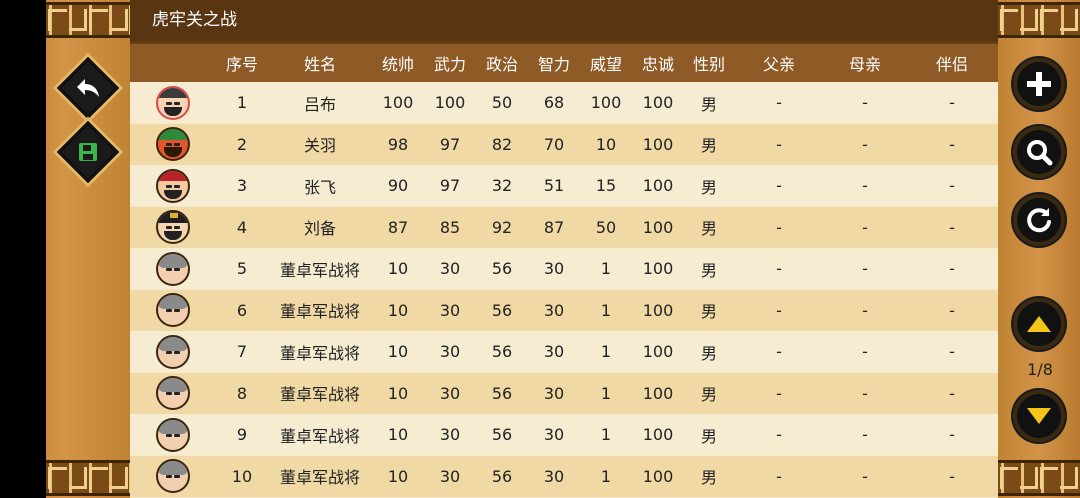 This screenshot has height=498, width=1080. Describe the element at coordinates (242, 393) in the screenshot. I see `no-cell: 8` at that location.